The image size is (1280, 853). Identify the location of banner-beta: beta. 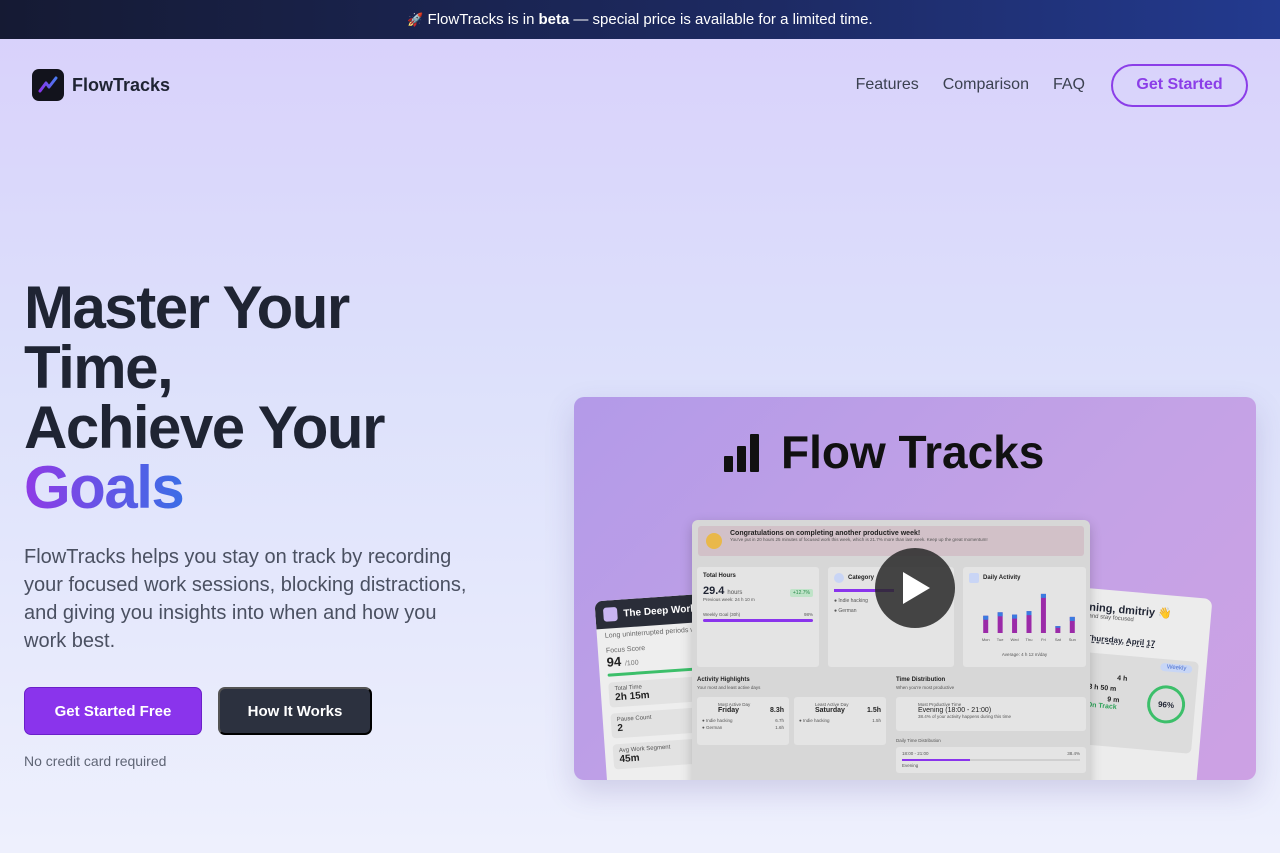
(554, 19).